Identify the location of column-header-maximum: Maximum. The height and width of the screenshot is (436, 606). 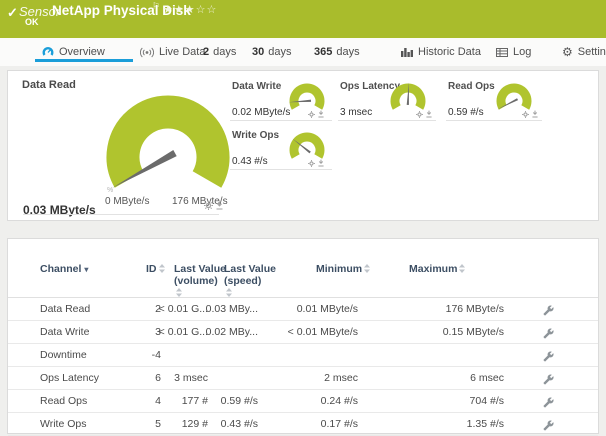
(437, 269).